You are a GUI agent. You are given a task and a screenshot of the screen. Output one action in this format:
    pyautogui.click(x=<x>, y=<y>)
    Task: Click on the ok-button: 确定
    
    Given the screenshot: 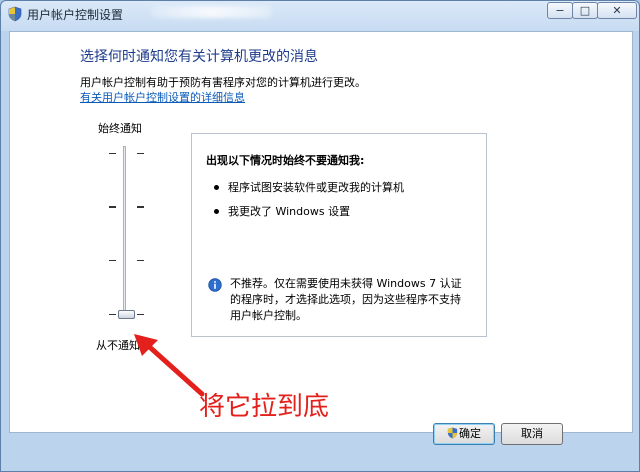 What is the action you would take?
    pyautogui.click(x=464, y=434)
    